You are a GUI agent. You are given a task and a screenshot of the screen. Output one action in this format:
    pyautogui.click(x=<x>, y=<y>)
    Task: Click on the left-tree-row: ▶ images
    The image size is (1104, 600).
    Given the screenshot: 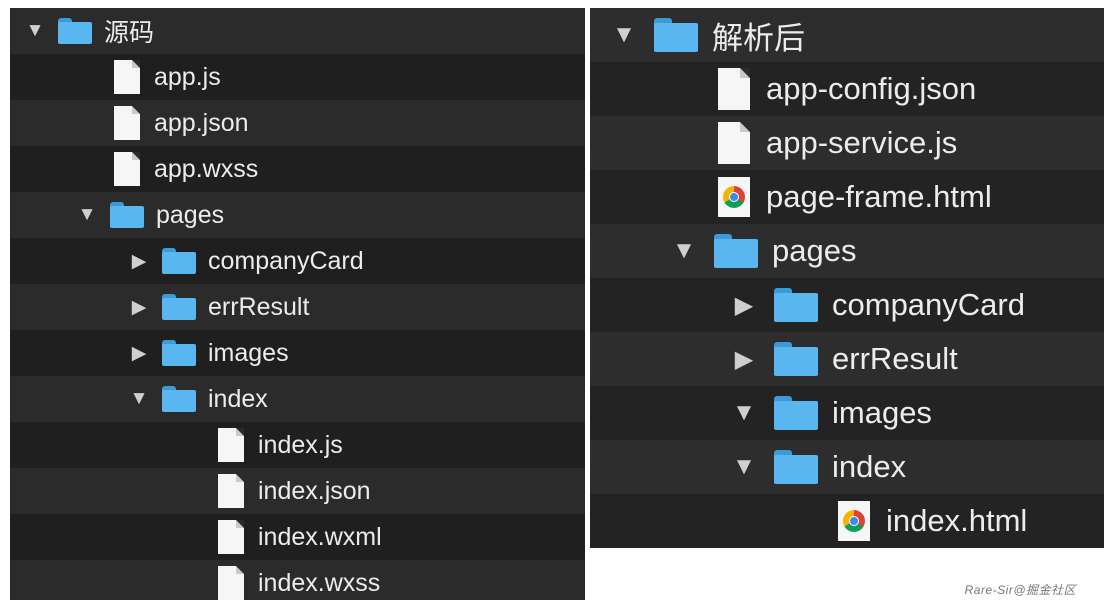 What is the action you would take?
    pyautogui.click(x=297, y=353)
    